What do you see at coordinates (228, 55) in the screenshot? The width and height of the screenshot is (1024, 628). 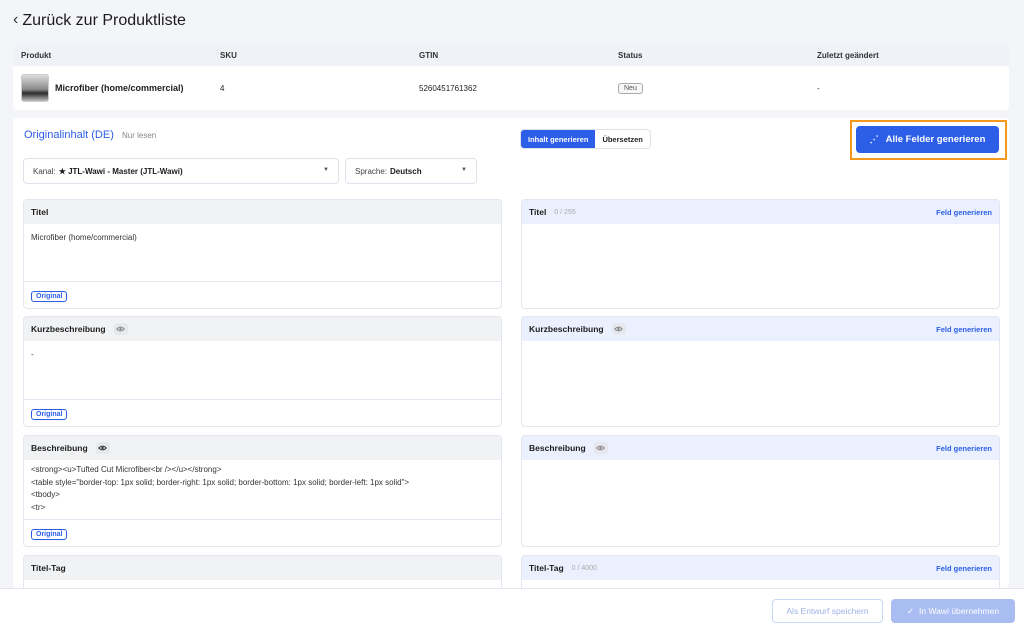 I see `column-sku: SKU` at bounding box center [228, 55].